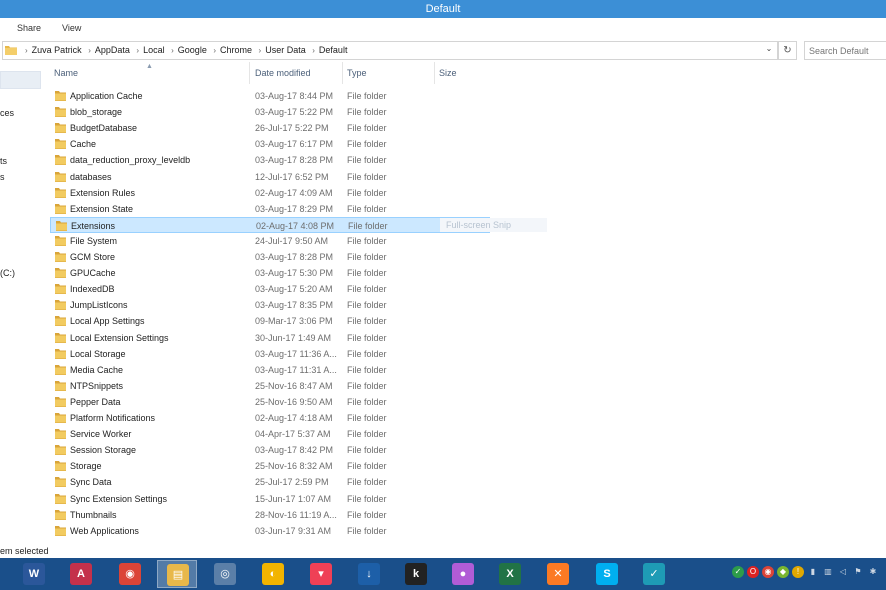 This screenshot has width=886, height=590. I want to click on taskbar-file-explorer: ▤, so click(177, 574).